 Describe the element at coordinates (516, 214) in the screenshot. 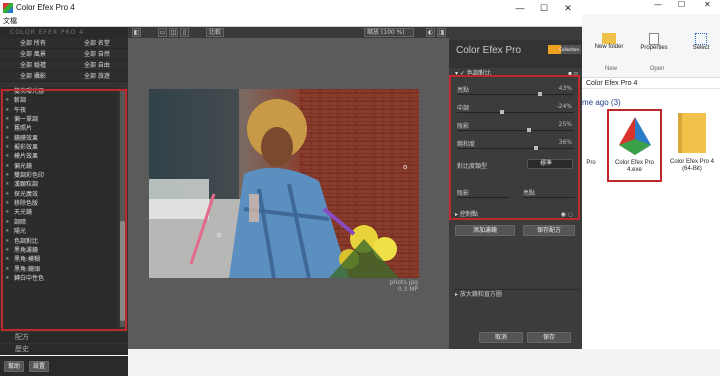

I see `control-points-row: ▸ 控制點 ◉ ◌` at that location.